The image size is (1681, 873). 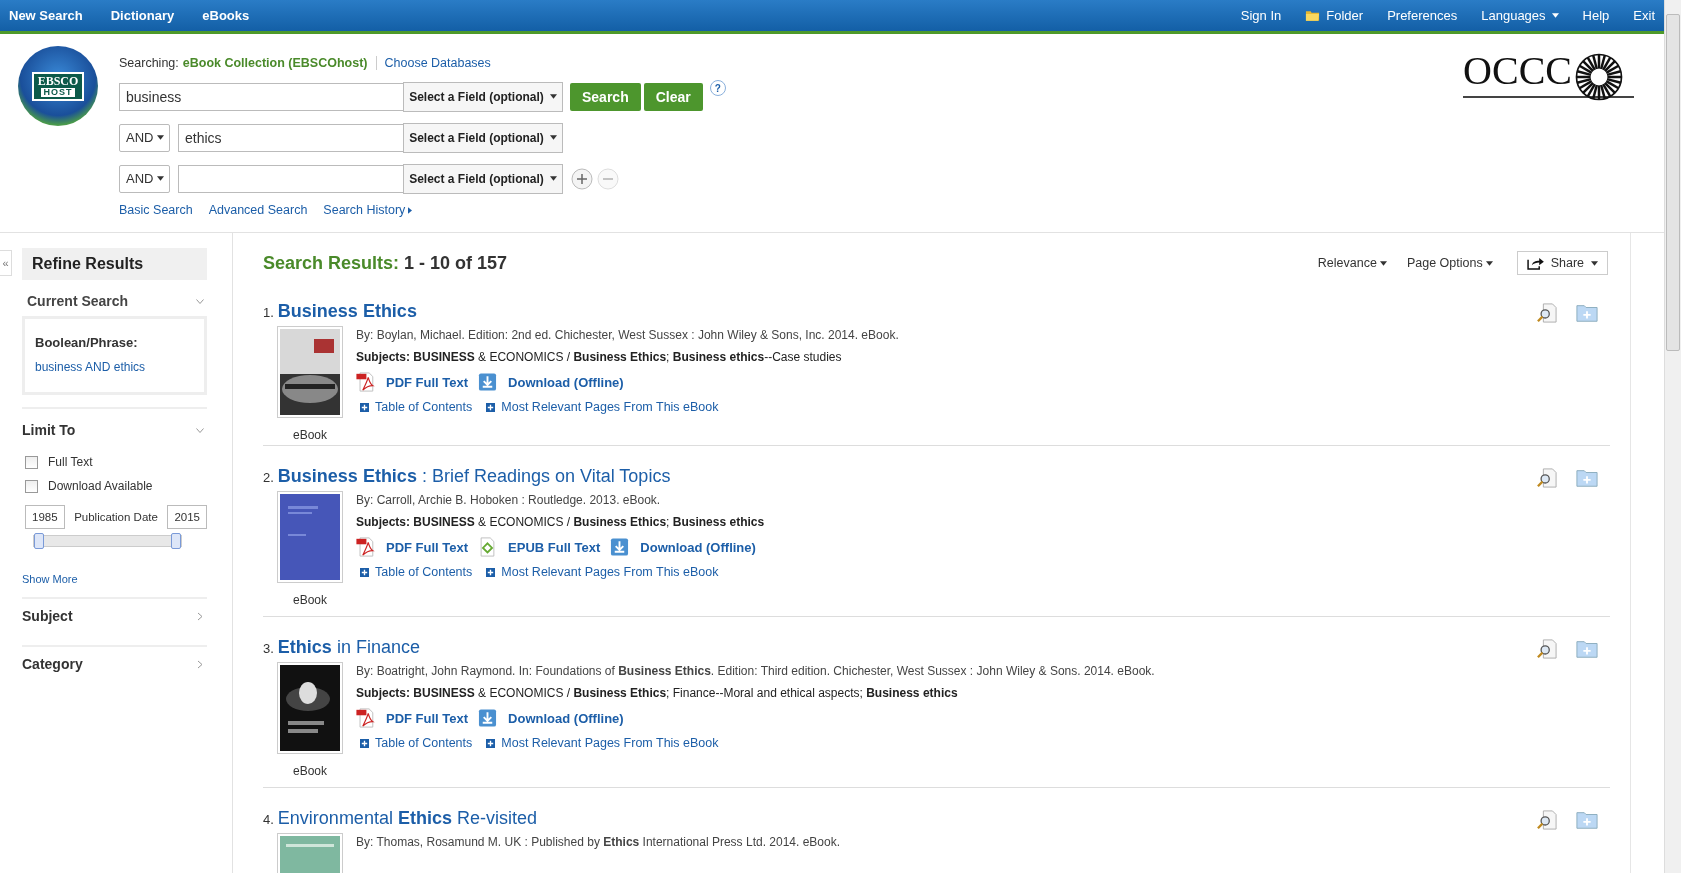 I want to click on scrollbar, so click(x=1672, y=436).